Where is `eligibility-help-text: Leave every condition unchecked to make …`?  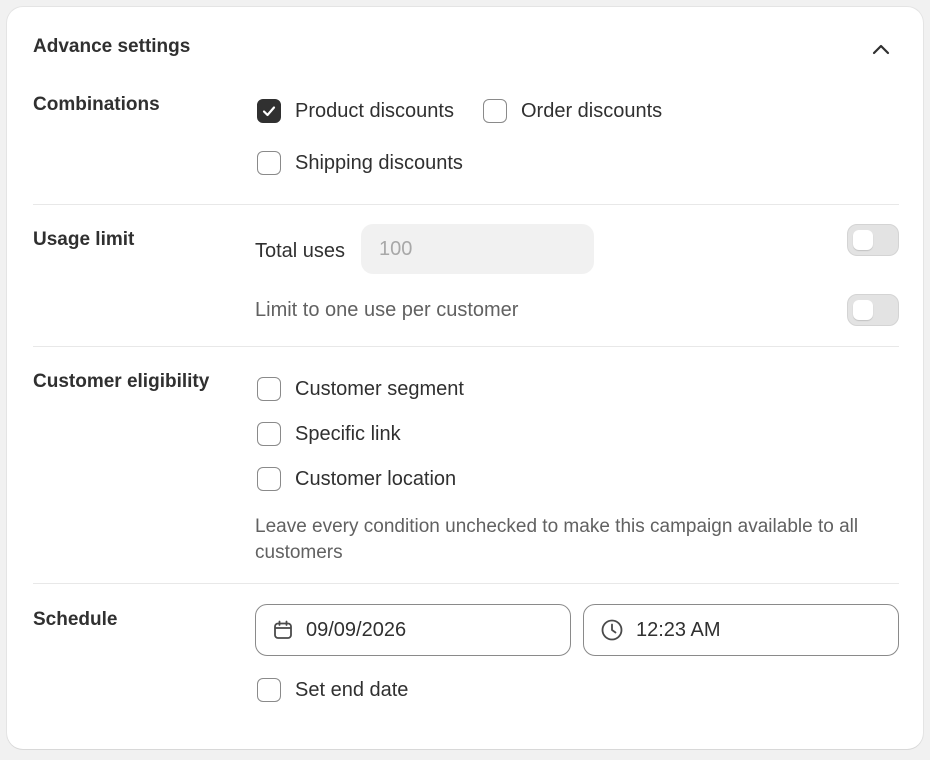 eligibility-help-text: Leave every condition unchecked to make … is located at coordinates (557, 539).